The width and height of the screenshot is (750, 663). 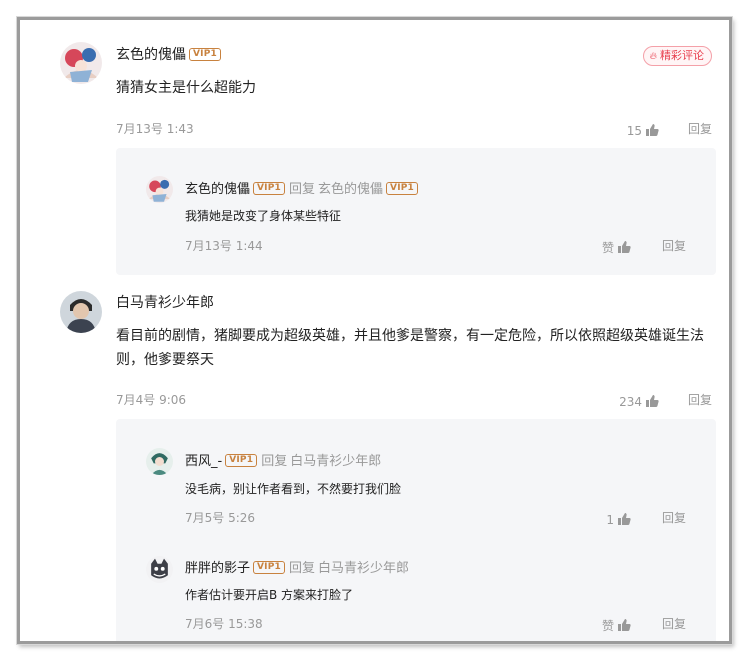 What do you see at coordinates (203, 461) in the screenshot?
I see `username: 西风_-` at bounding box center [203, 461].